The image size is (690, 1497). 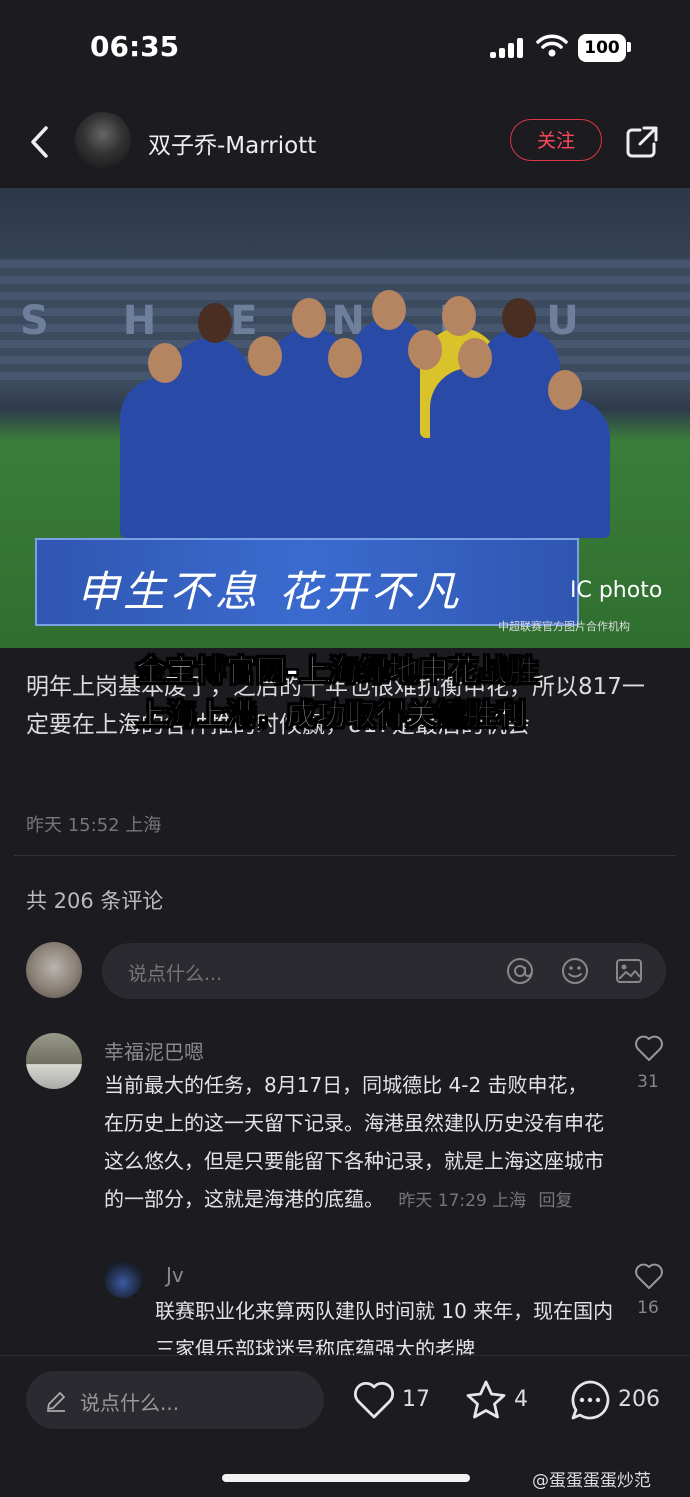 I want to click on comment-time: 昨天 17:29 上海, so click(x=462, y=1201).